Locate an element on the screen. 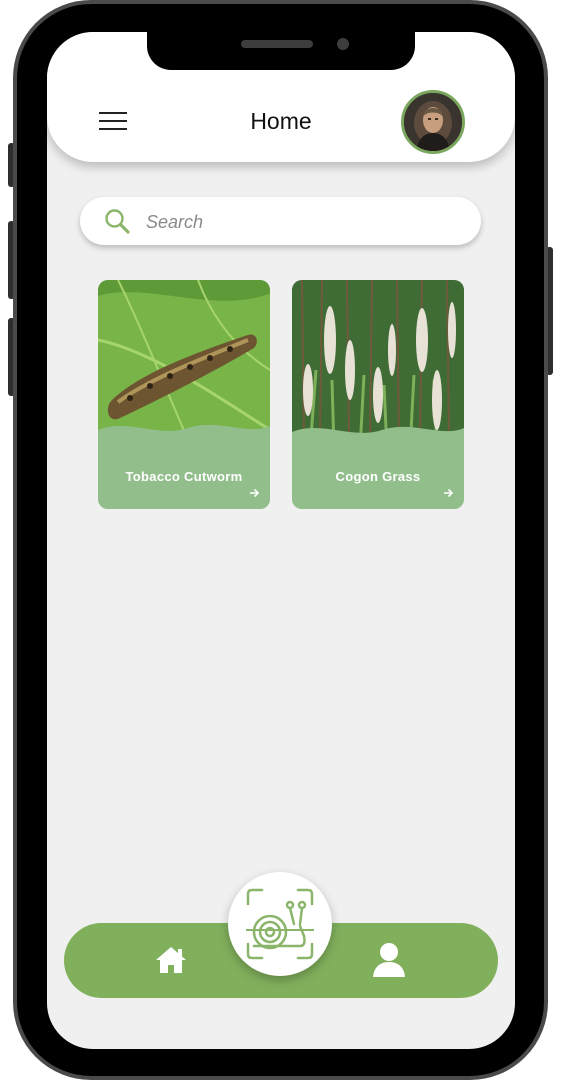 The image size is (562, 1080). search-icon is located at coordinates (117, 221).